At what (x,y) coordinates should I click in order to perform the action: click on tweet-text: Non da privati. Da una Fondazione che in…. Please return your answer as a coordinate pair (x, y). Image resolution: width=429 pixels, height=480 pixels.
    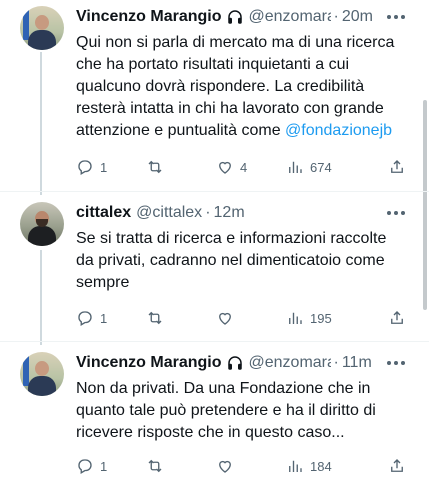
    Looking at the image, I should click on (226, 410).